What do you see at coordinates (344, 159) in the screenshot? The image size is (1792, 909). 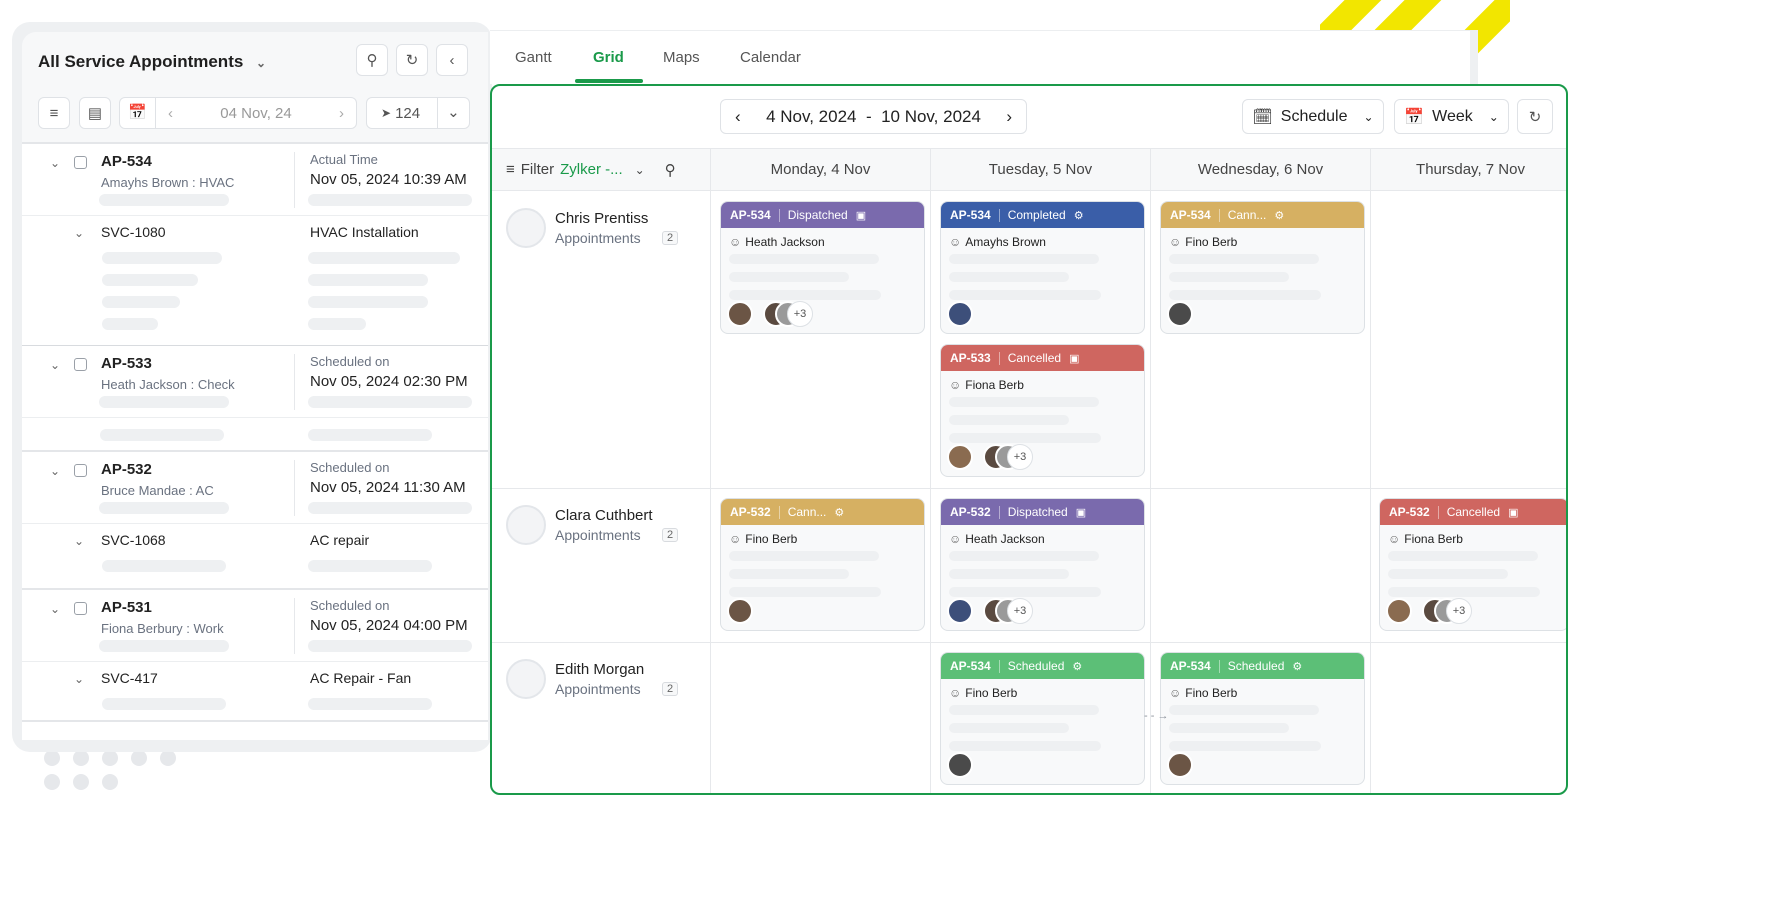 I see `time-label: Actual Time` at bounding box center [344, 159].